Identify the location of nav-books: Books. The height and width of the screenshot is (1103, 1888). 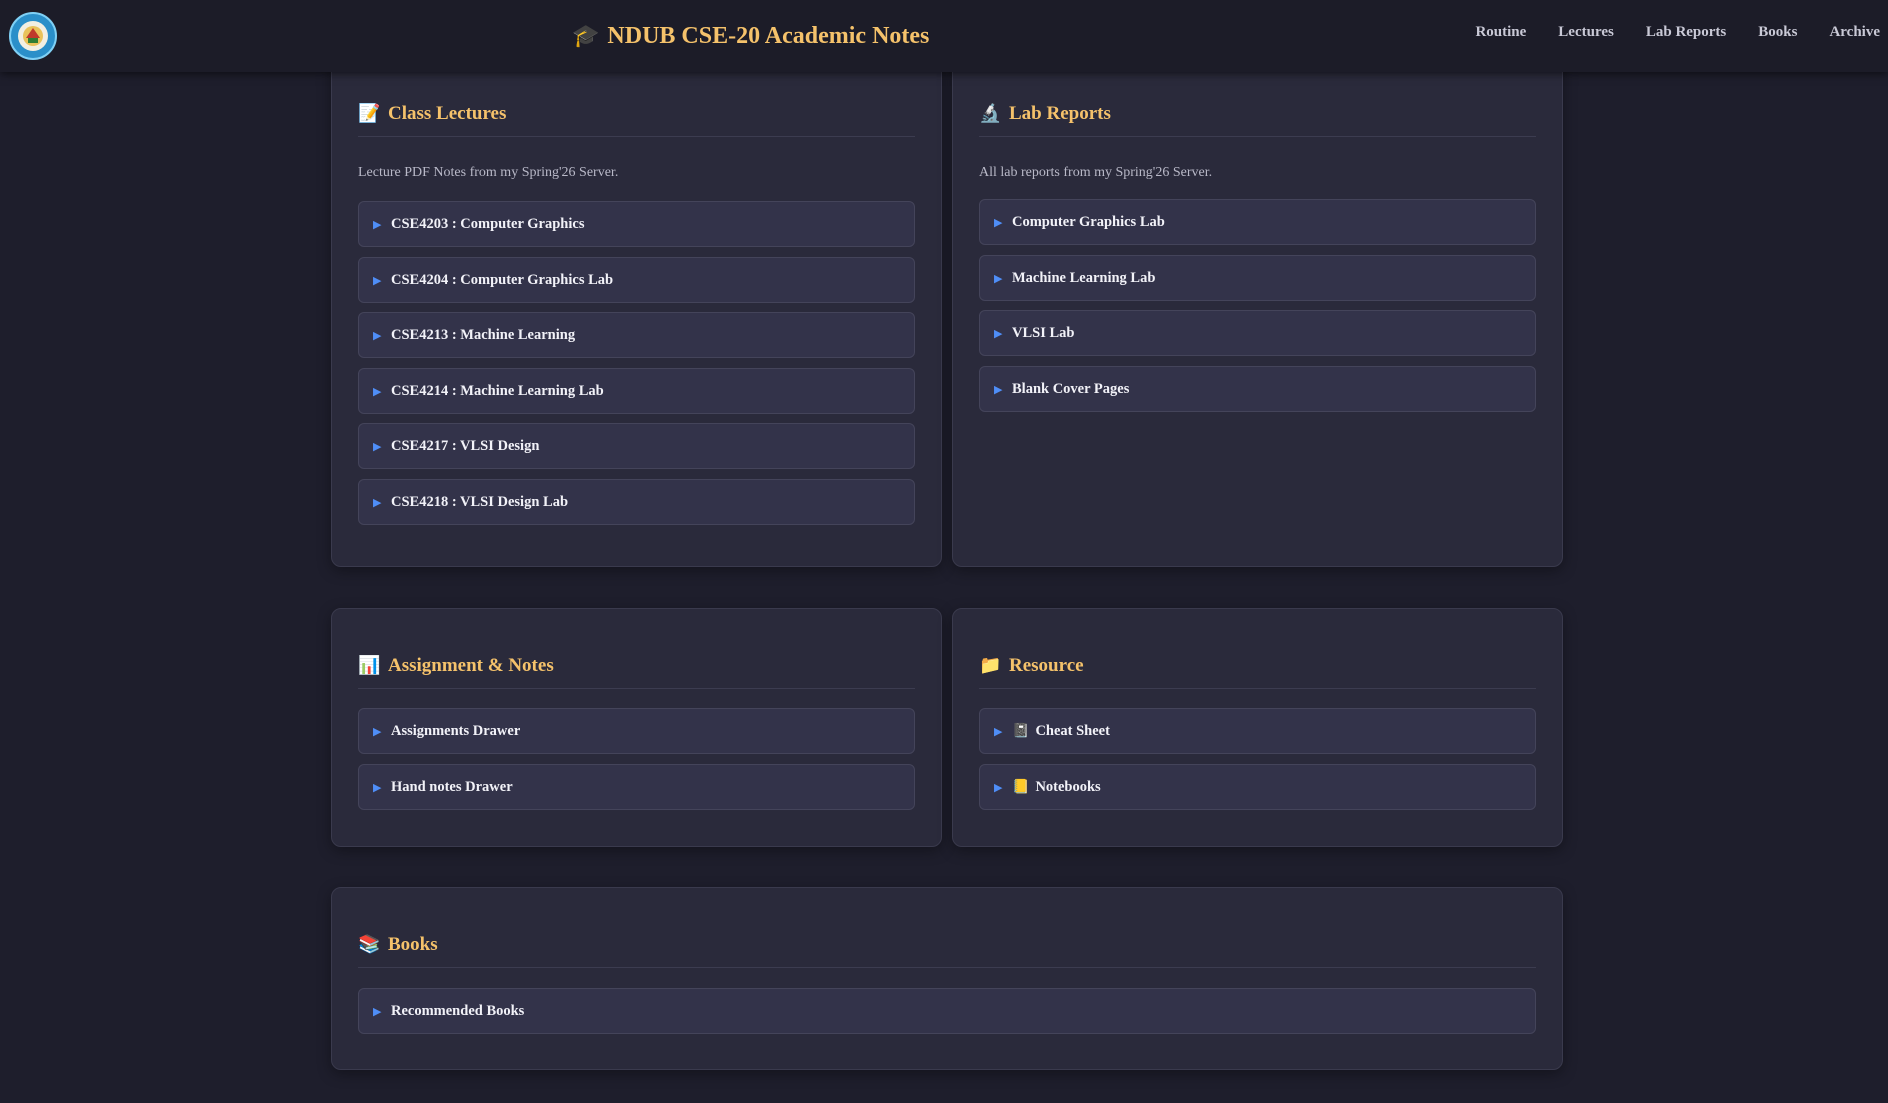
(1777, 32).